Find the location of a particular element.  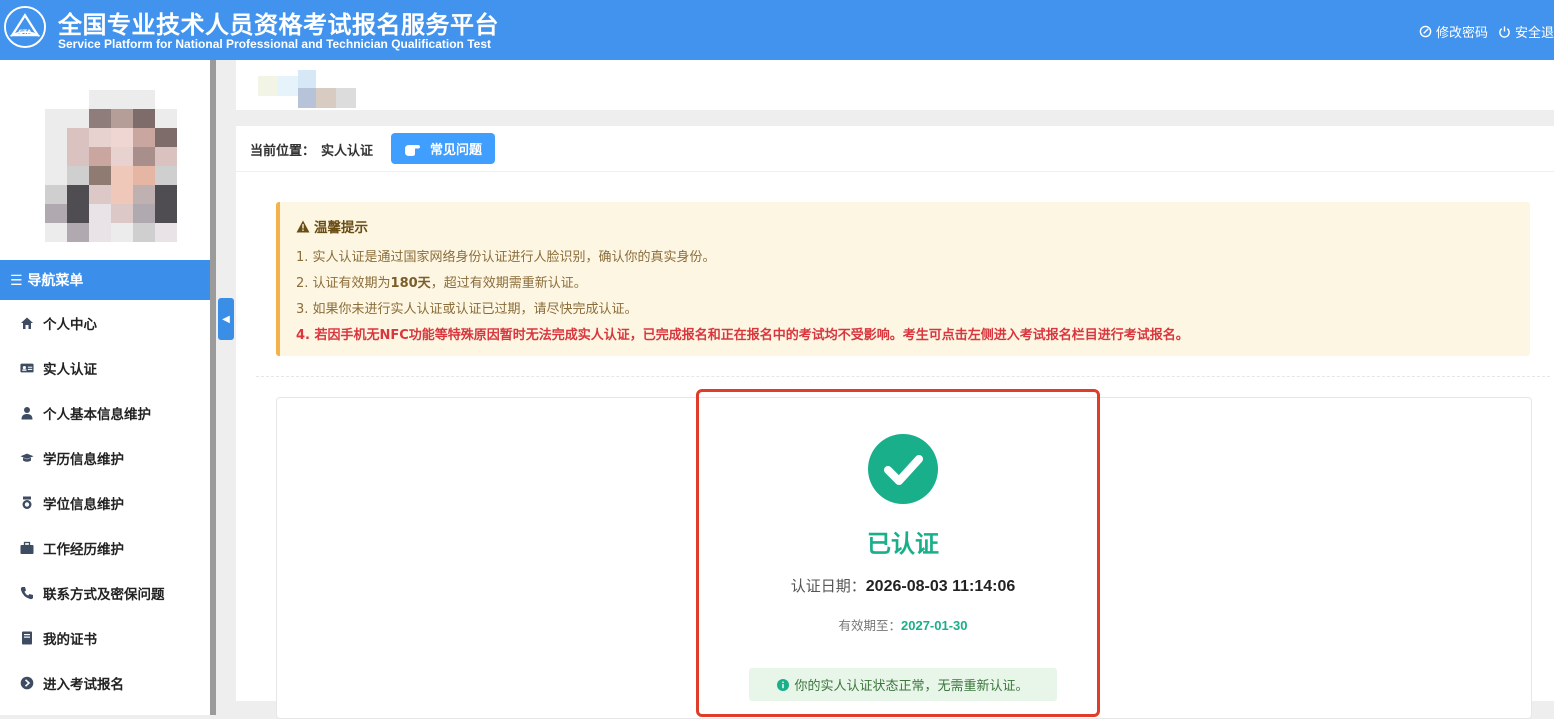

sidebar-item-label: 个人中心 is located at coordinates (70, 324).